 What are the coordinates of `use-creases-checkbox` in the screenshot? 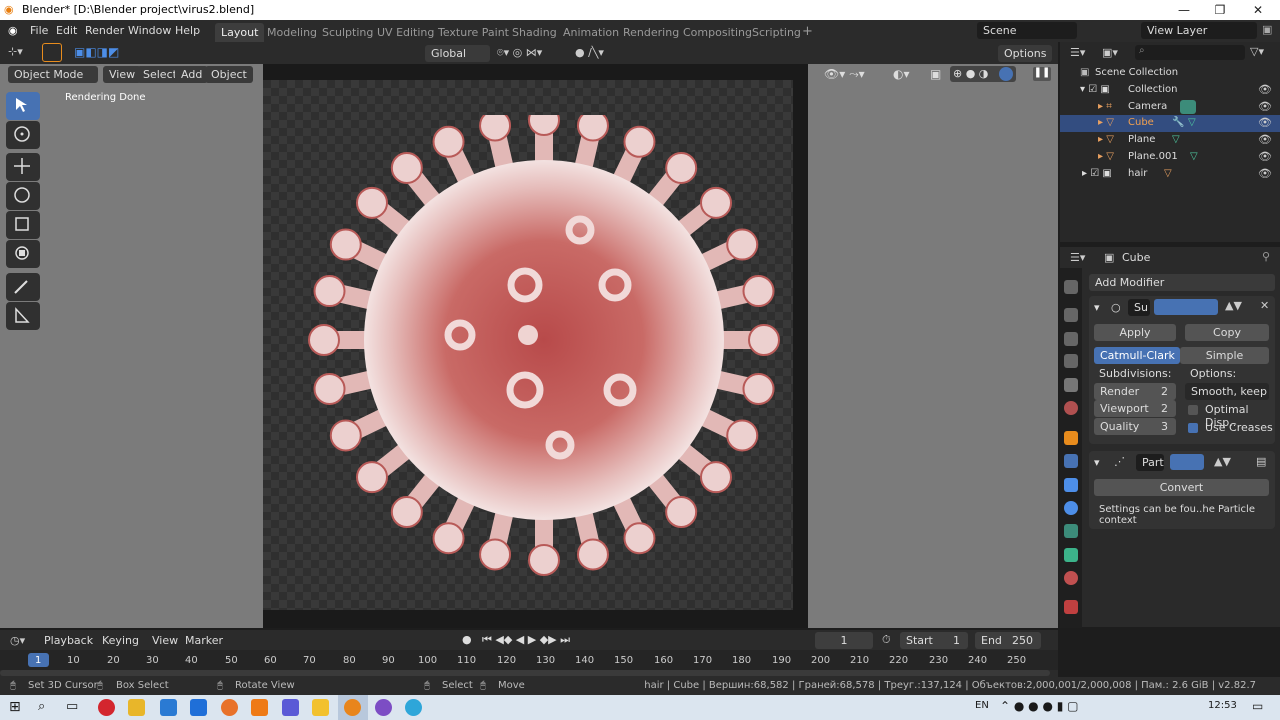 It's located at (1193, 428).